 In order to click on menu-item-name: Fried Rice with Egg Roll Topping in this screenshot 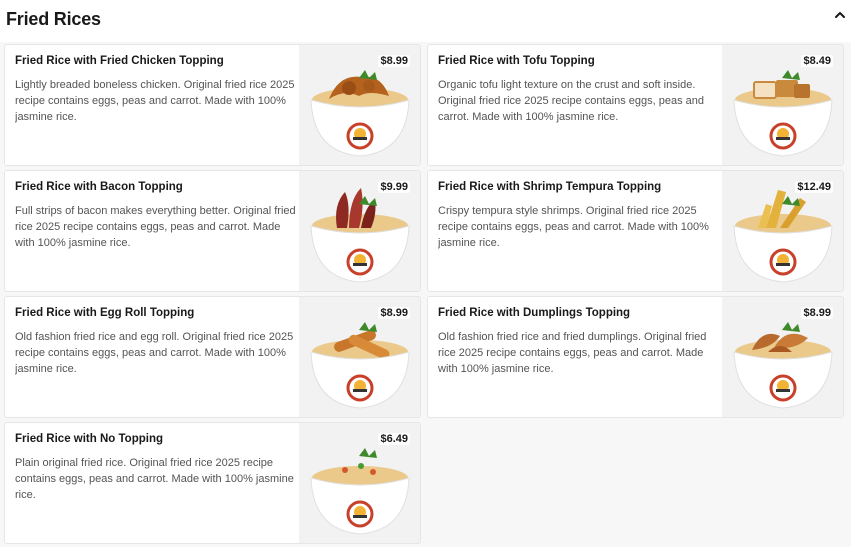, I will do `click(105, 313)`.